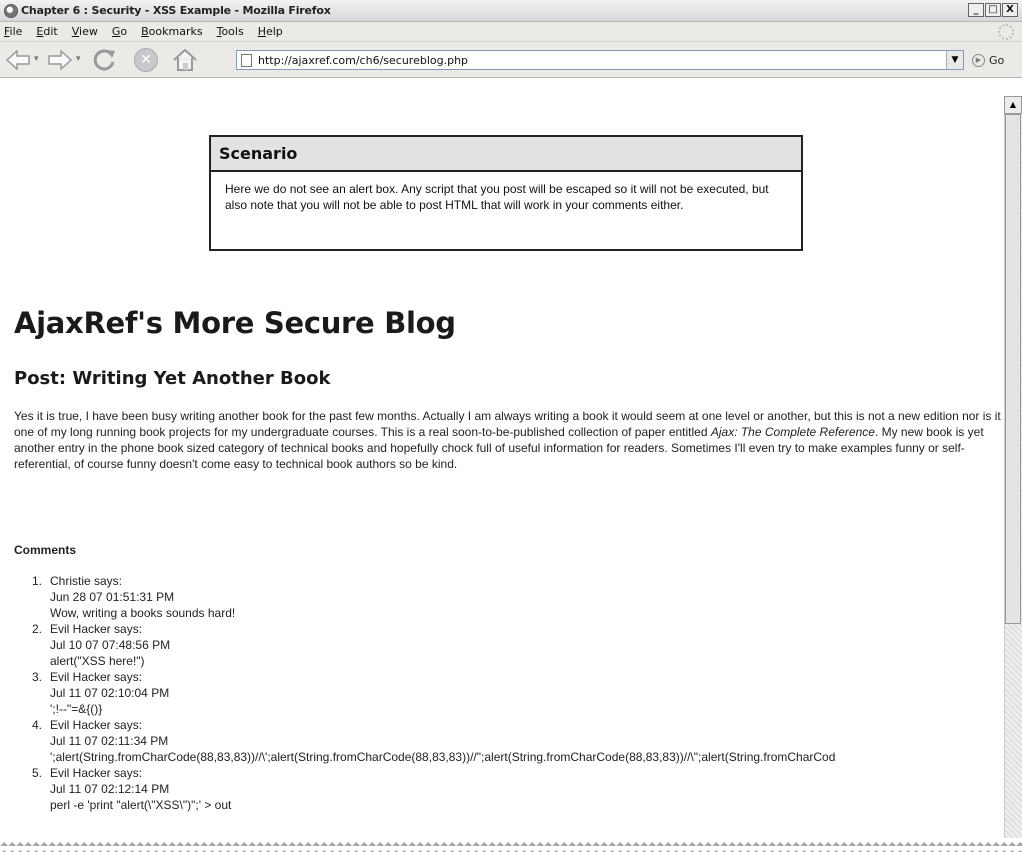 The image size is (1022, 852). Describe the element at coordinates (978, 60) in the screenshot. I see `go-icon: ▶` at that location.